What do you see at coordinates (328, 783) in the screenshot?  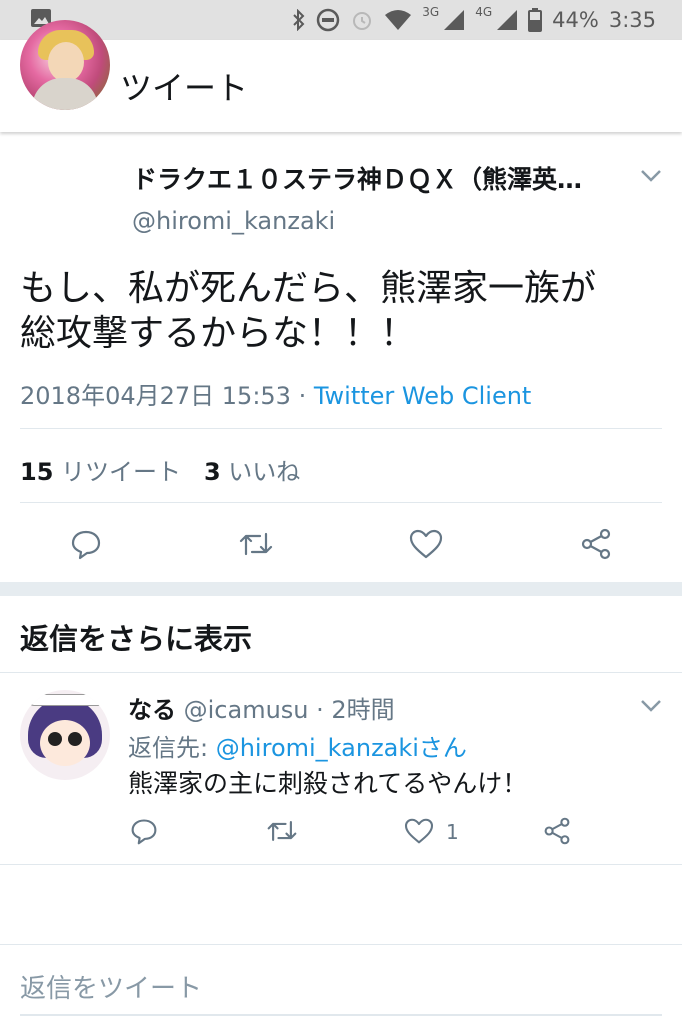 I see `reply-text: 熊澤家の主に刺殺されてるやんけ！` at bounding box center [328, 783].